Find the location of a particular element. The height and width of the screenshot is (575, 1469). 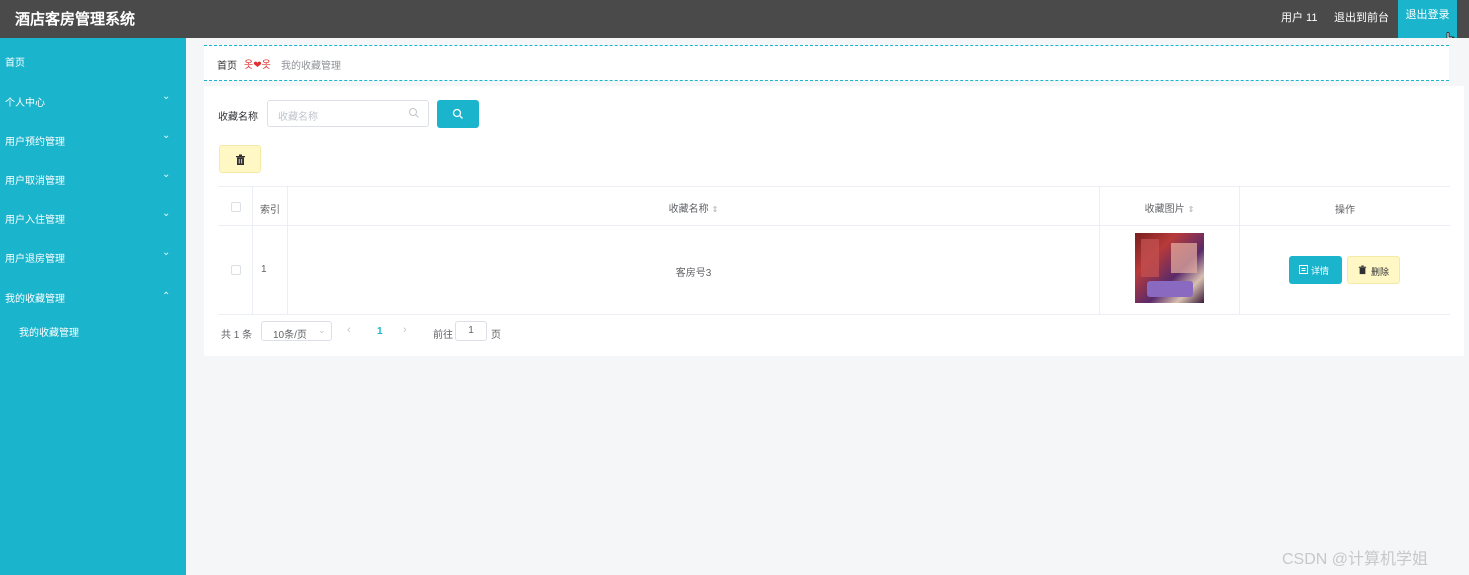

column-header-actions: 操作 is located at coordinates (1345, 206).